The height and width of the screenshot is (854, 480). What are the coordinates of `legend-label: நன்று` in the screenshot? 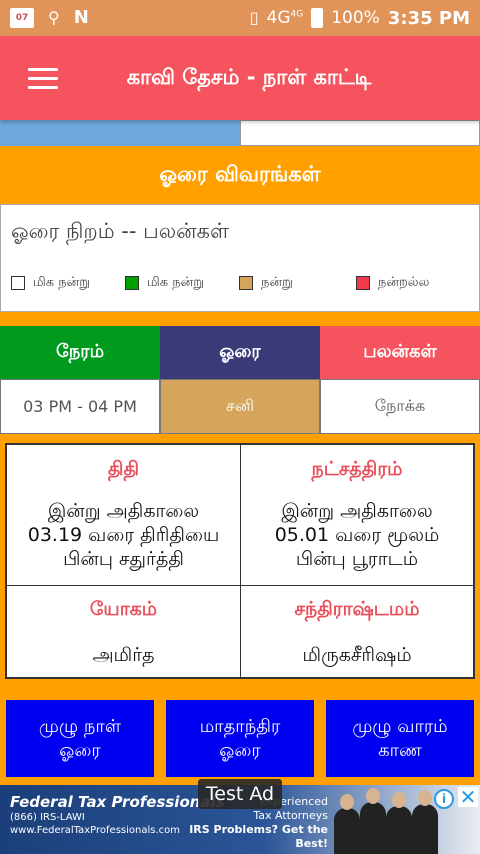 It's located at (277, 282).